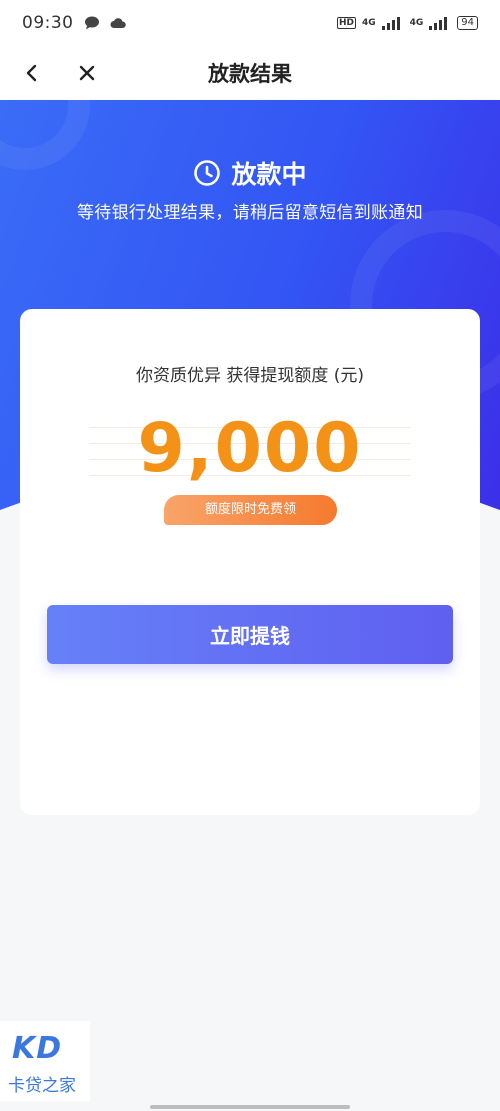 The width and height of the screenshot is (500, 1111). I want to click on watermark: KD 卡贷之家, so click(45, 1061).